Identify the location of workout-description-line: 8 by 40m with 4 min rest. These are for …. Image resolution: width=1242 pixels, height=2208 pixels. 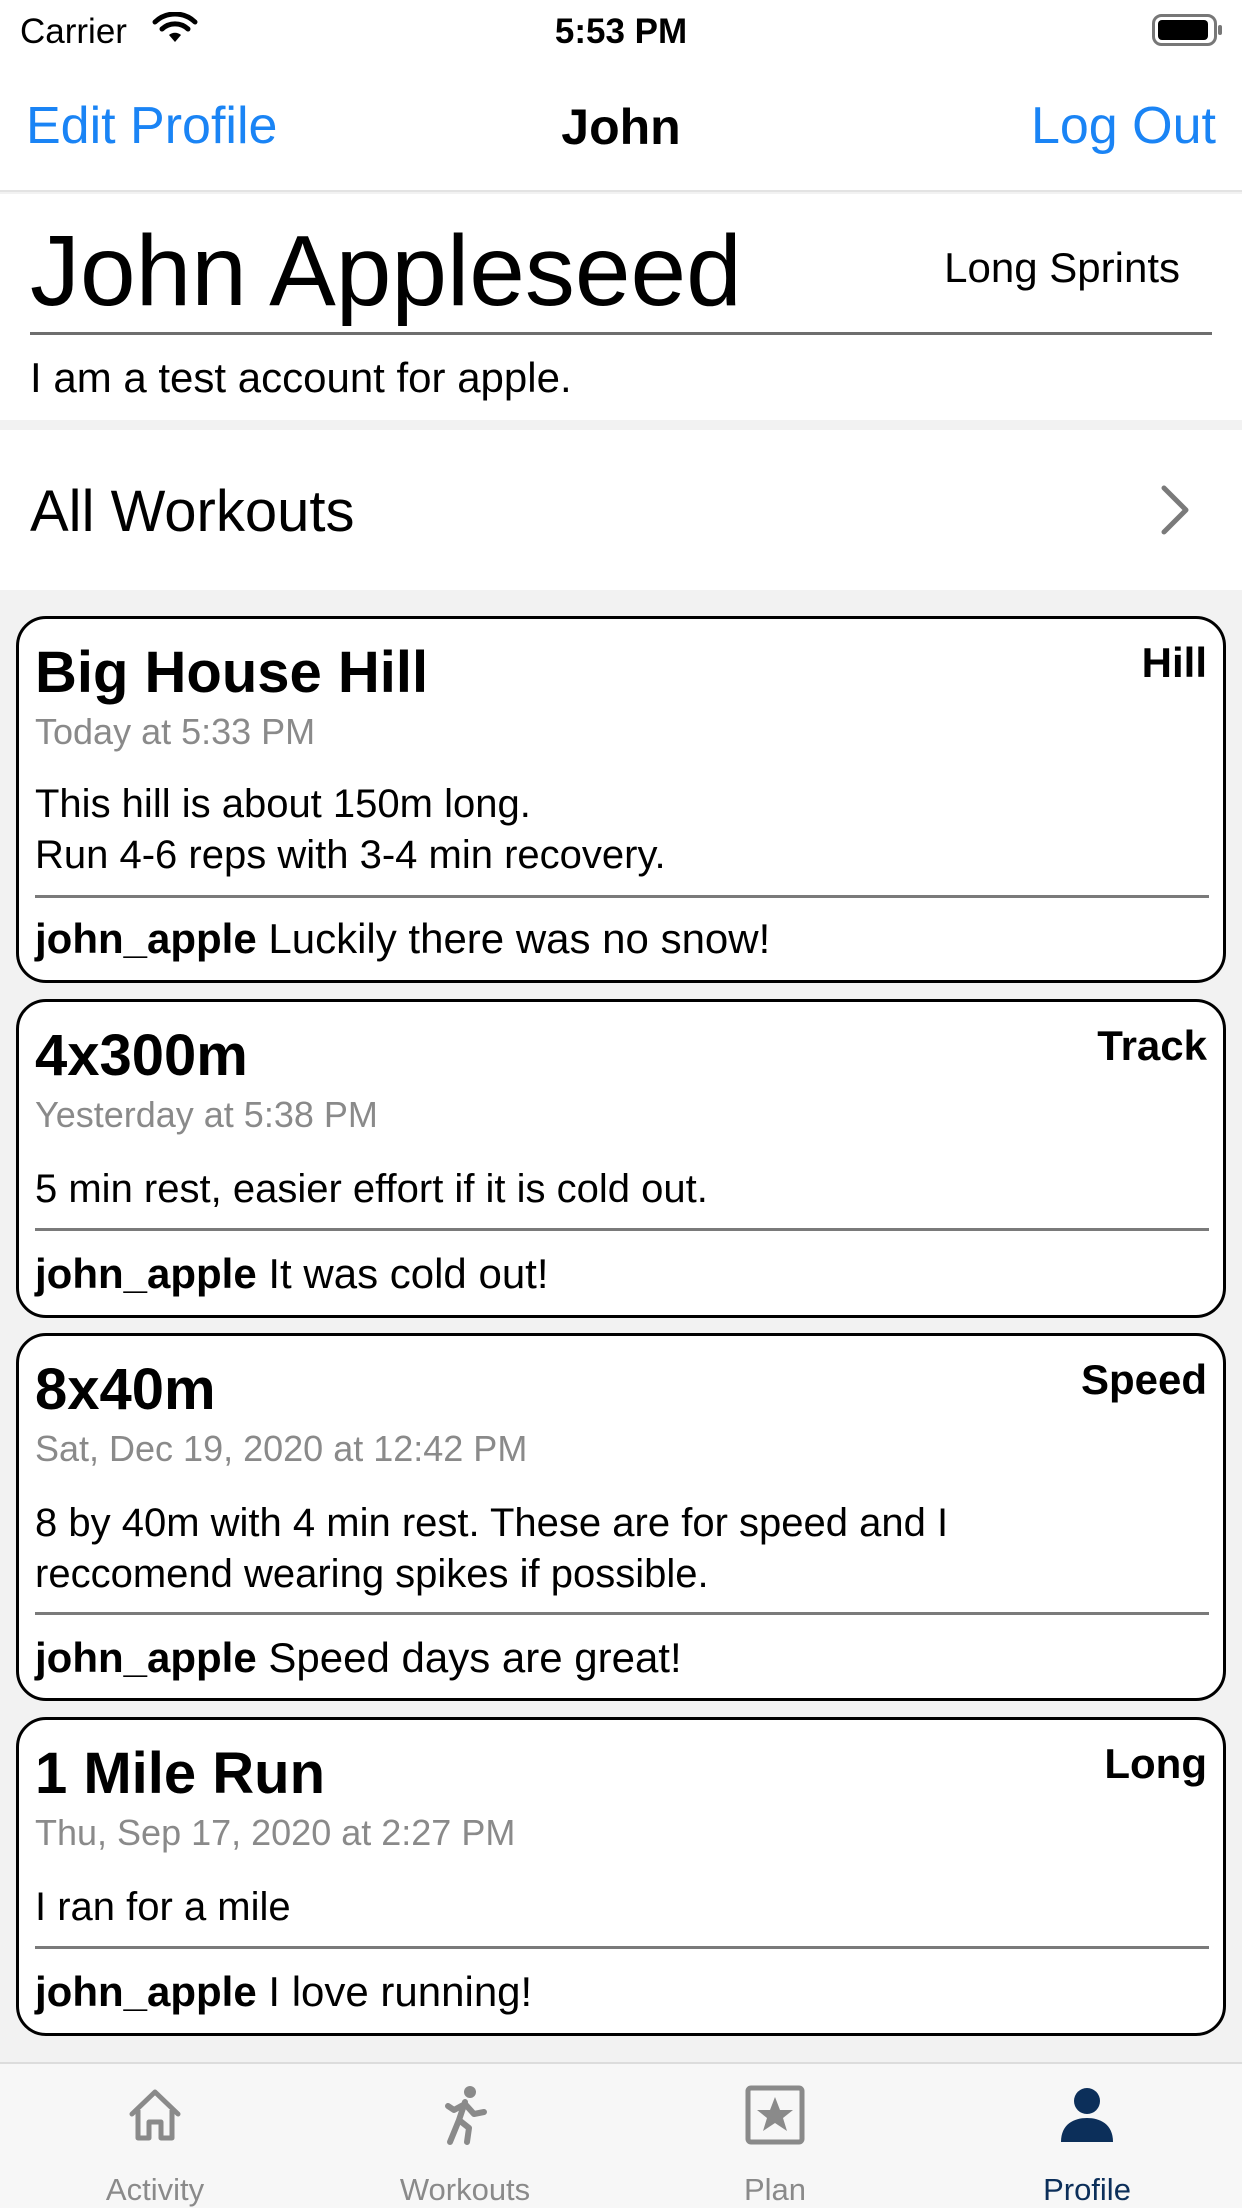
(492, 1523).